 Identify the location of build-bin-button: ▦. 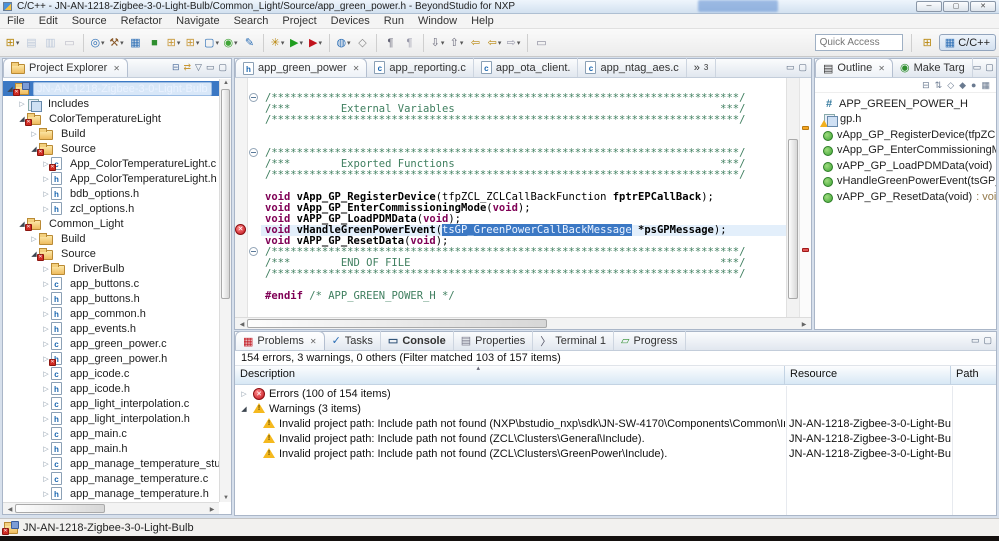
(135, 43).